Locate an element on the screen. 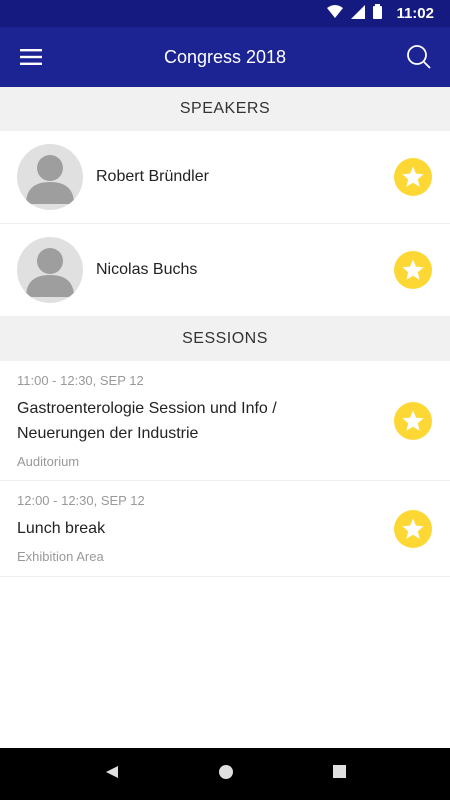 The height and width of the screenshot is (800, 450). home-icon is located at coordinates (225, 774).